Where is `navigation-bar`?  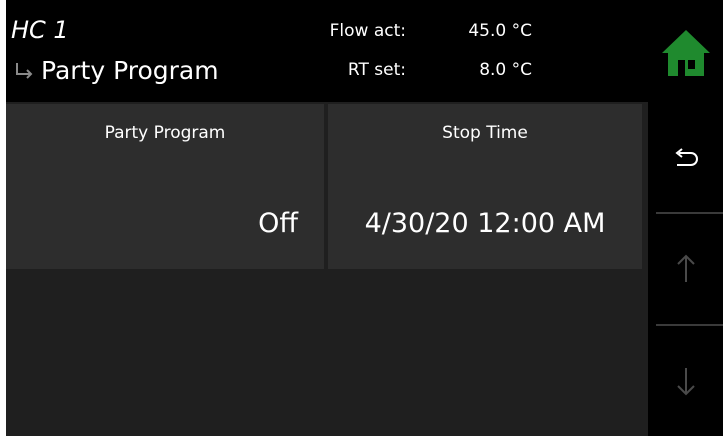
navigation-bar is located at coordinates (685, 218).